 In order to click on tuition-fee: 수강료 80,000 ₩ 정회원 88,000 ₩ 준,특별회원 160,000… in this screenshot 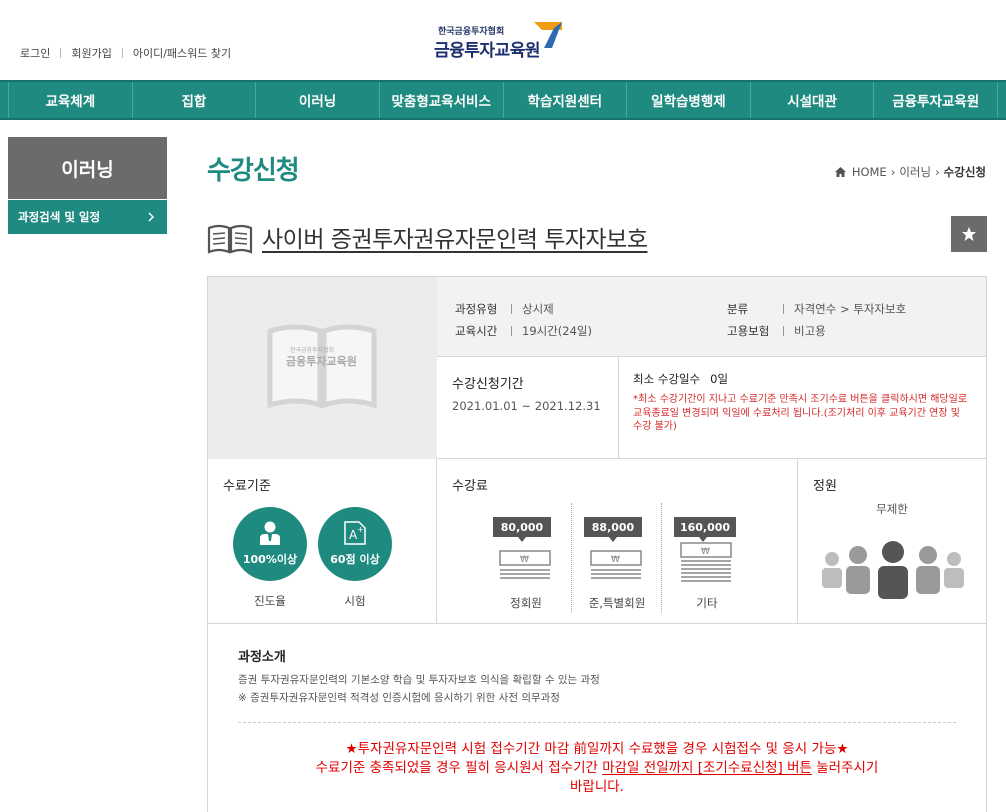, I will do `click(617, 541)`.